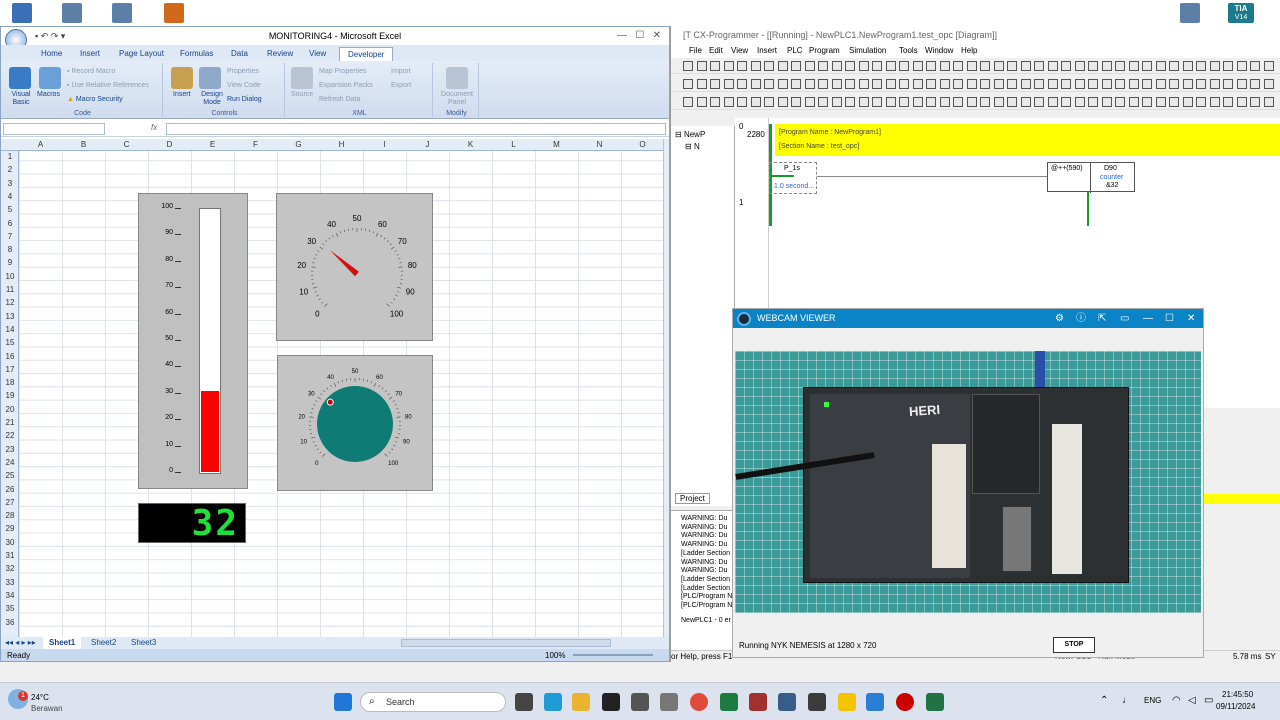 The width and height of the screenshot is (1280, 720). What do you see at coordinates (457, 78) in the screenshot?
I see `document-panel-icon` at bounding box center [457, 78].